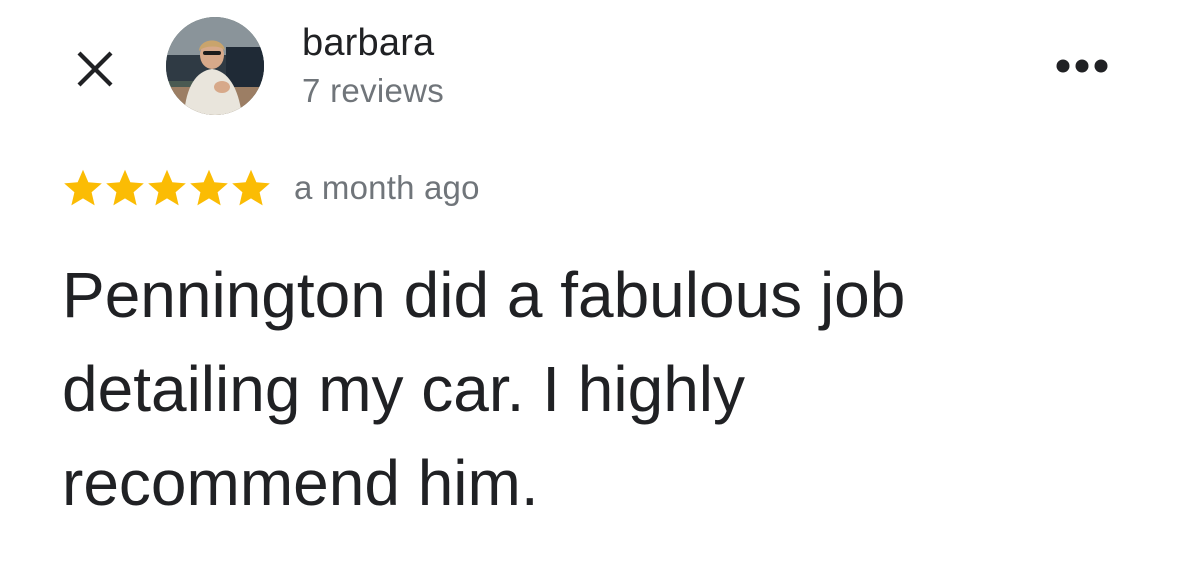 The image size is (1179, 569). I want to click on close-button, so click(95, 69).